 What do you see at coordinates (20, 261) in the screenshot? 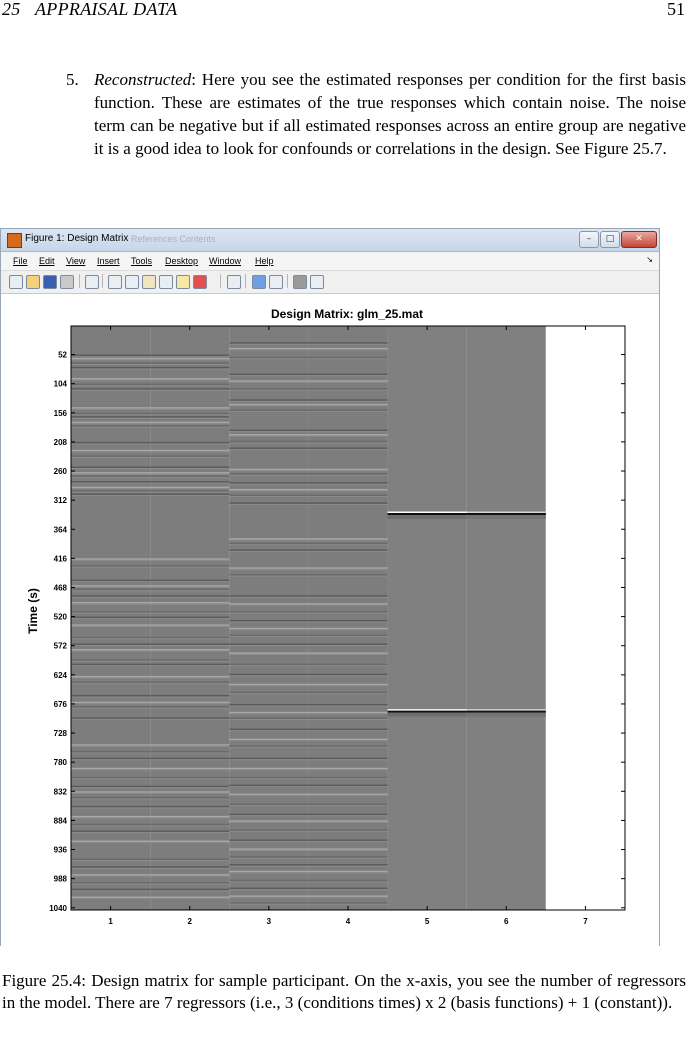
I see `menu-file: File` at bounding box center [20, 261].